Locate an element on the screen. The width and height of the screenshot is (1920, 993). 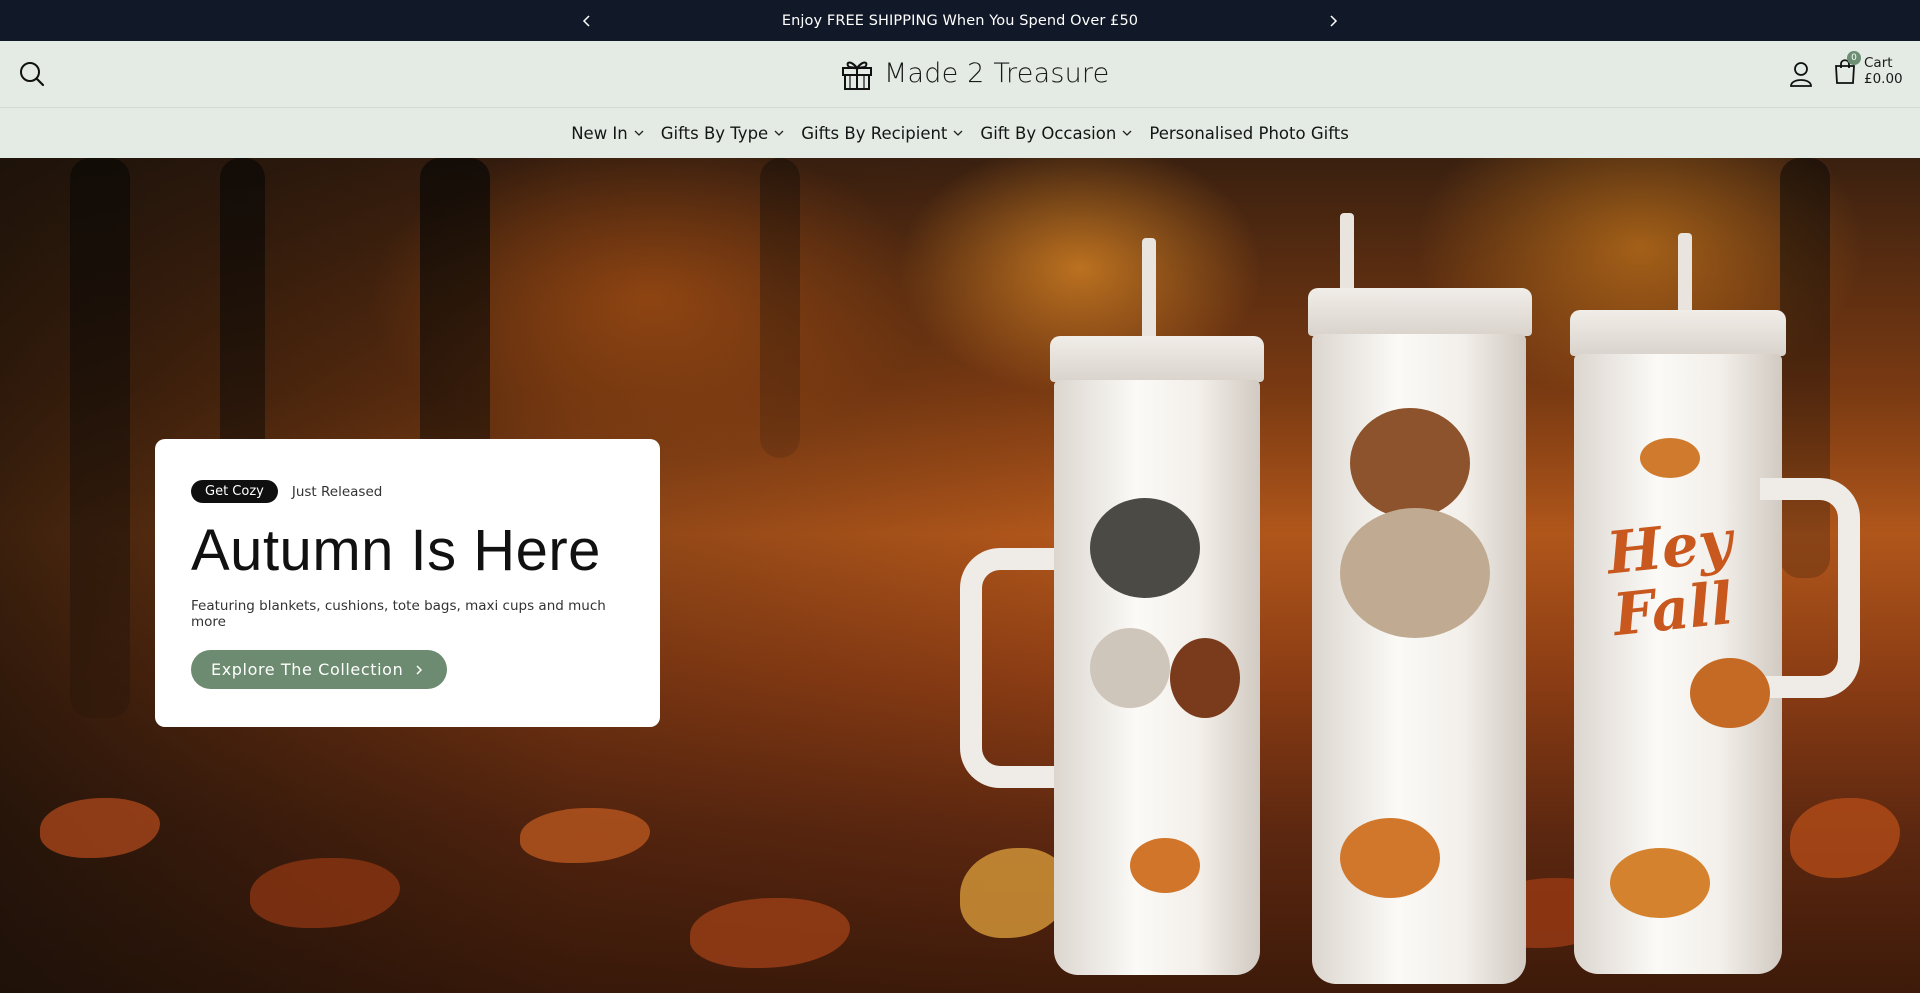
search-icon is located at coordinates (32, 74).